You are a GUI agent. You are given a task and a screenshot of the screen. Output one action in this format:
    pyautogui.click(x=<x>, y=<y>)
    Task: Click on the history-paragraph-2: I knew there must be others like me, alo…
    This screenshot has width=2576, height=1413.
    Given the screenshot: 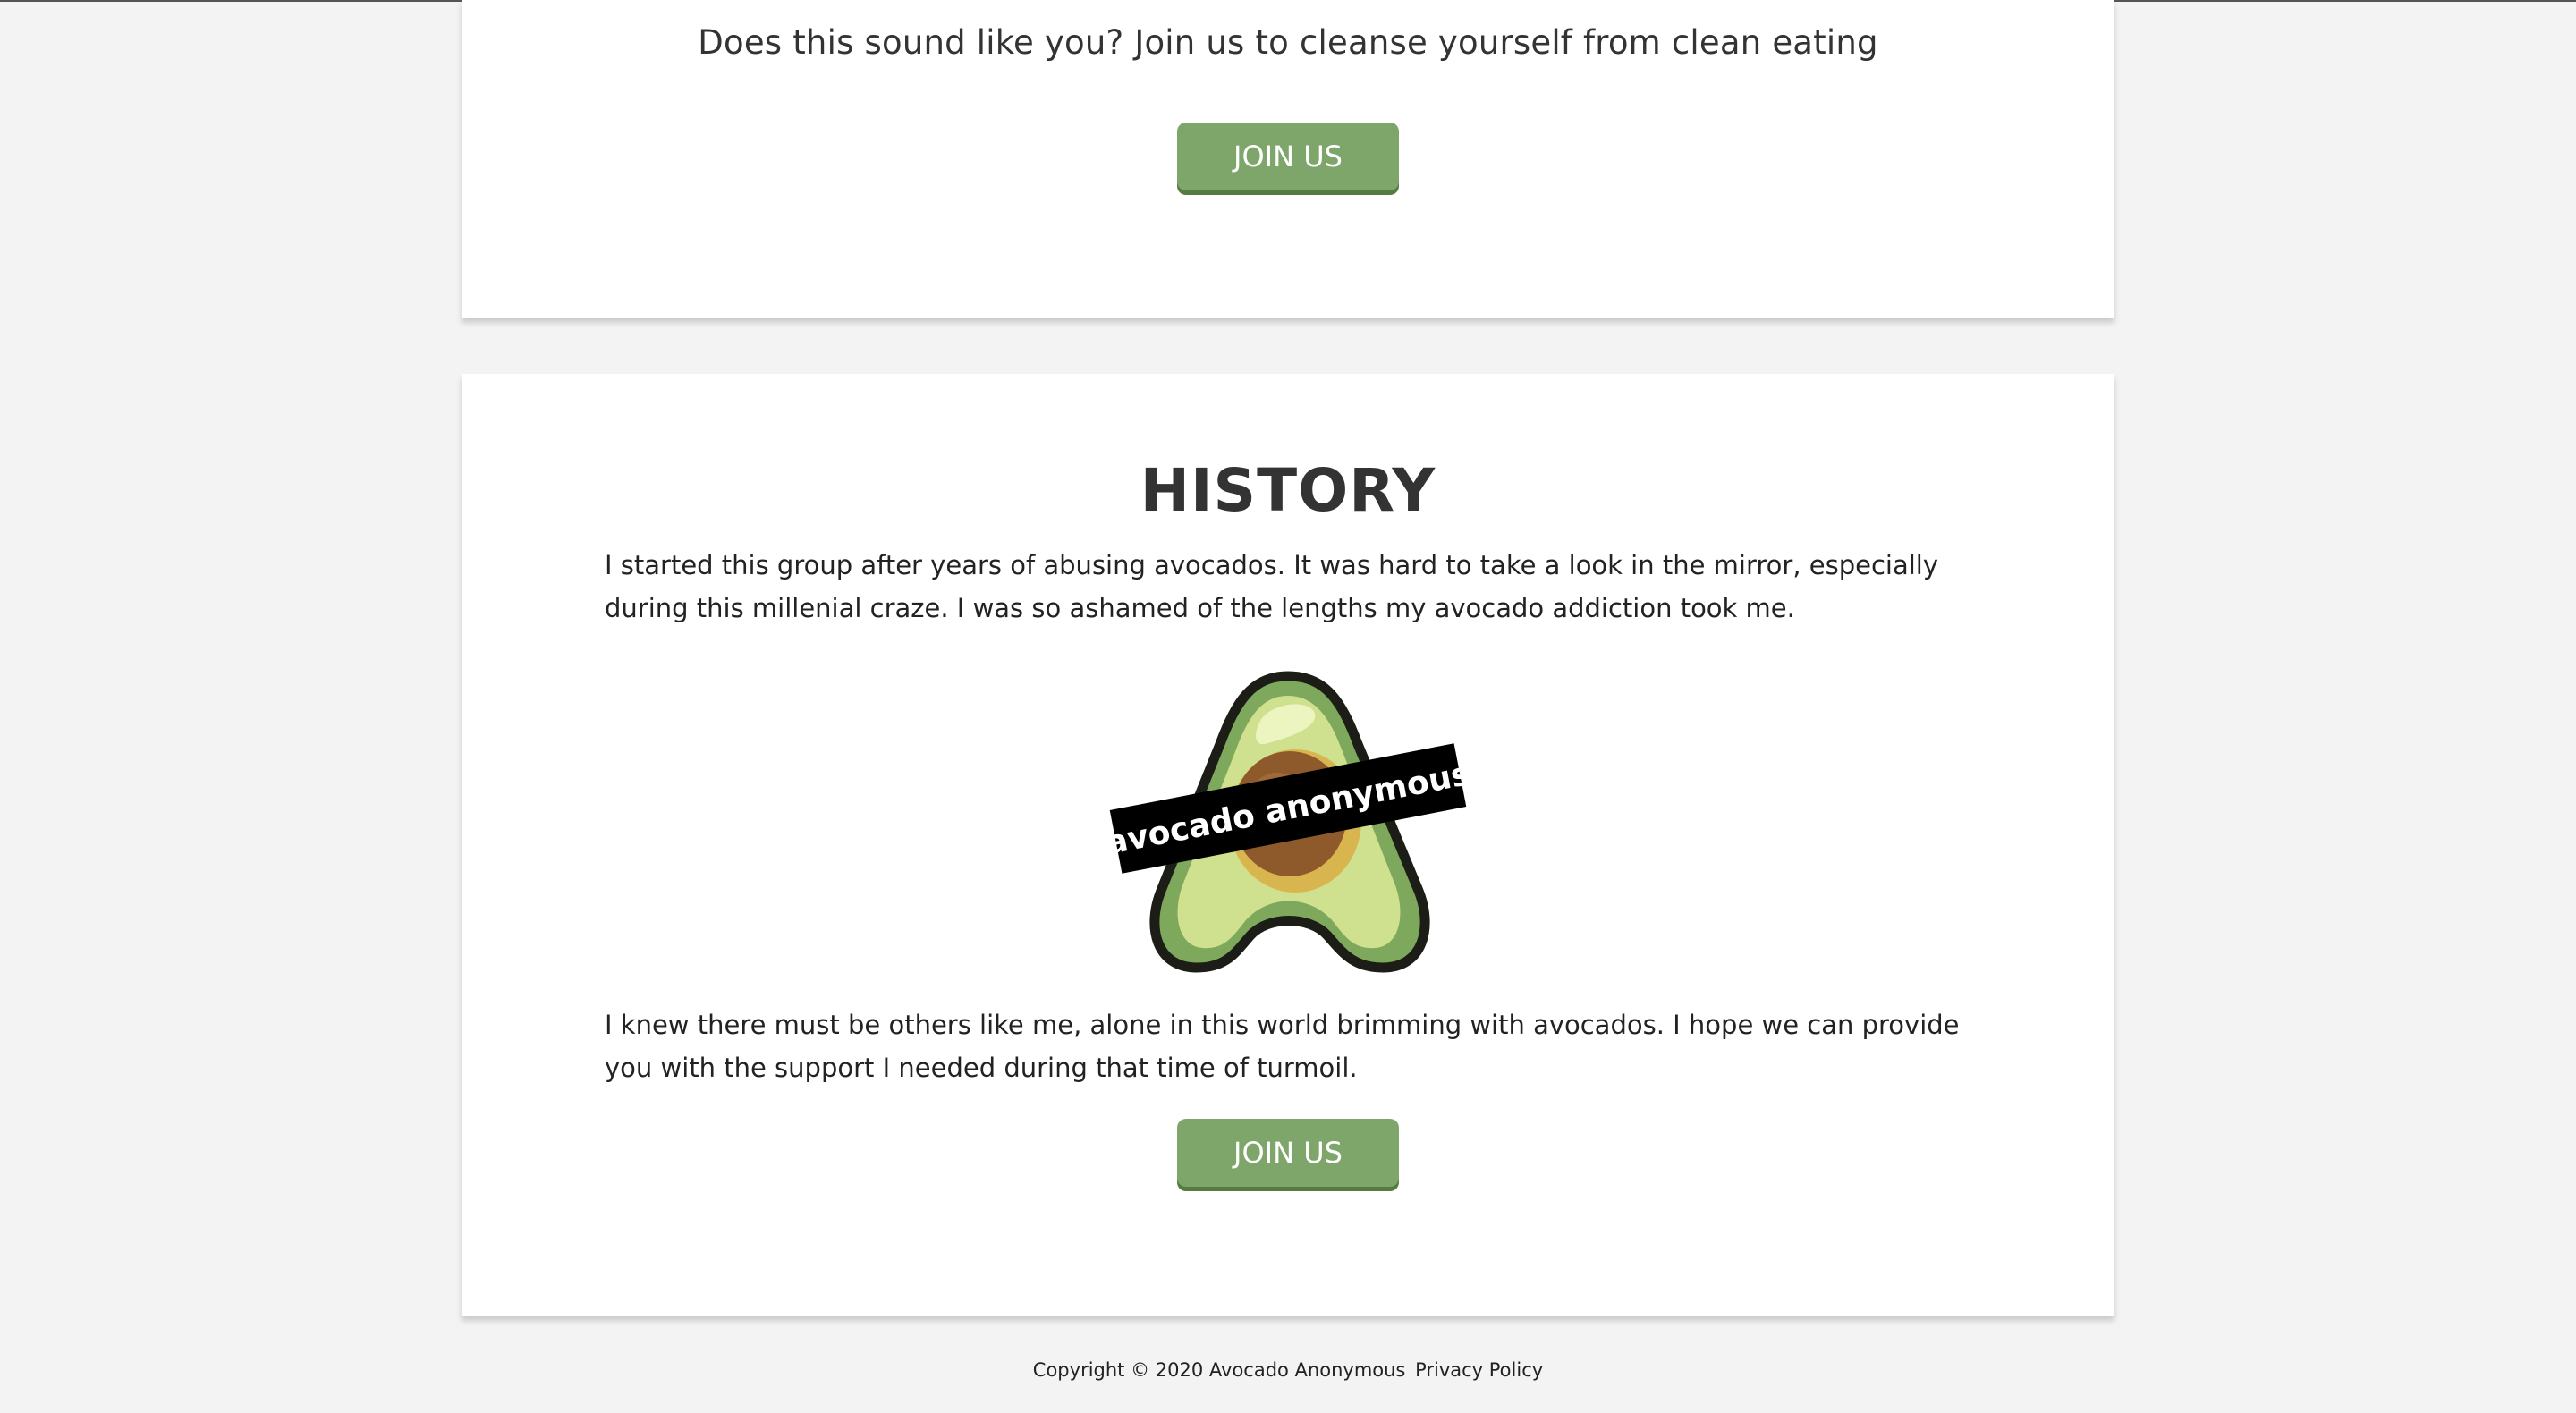 What is the action you would take?
    pyautogui.click(x=1282, y=1046)
    